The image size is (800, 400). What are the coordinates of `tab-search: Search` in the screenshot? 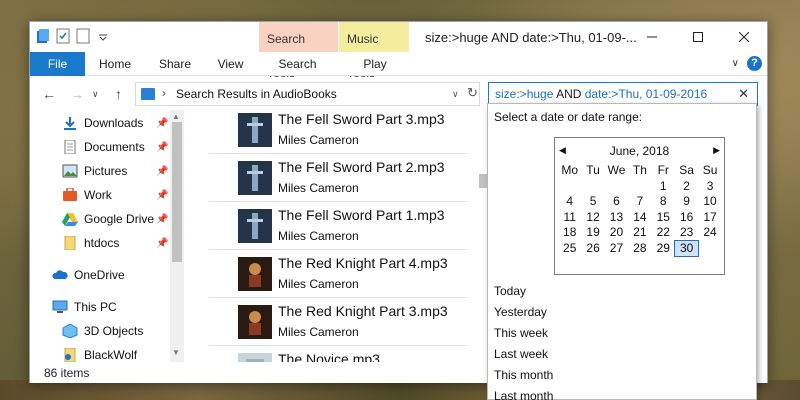 It's located at (297, 64).